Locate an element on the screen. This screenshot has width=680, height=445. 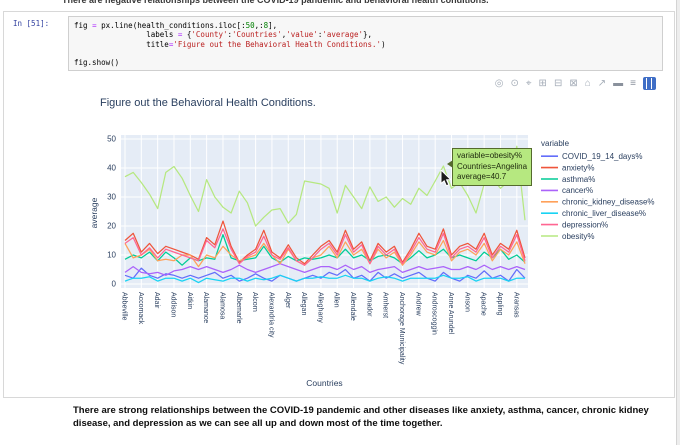
x-tick-label: Abbeville is located at coordinates (124, 306).